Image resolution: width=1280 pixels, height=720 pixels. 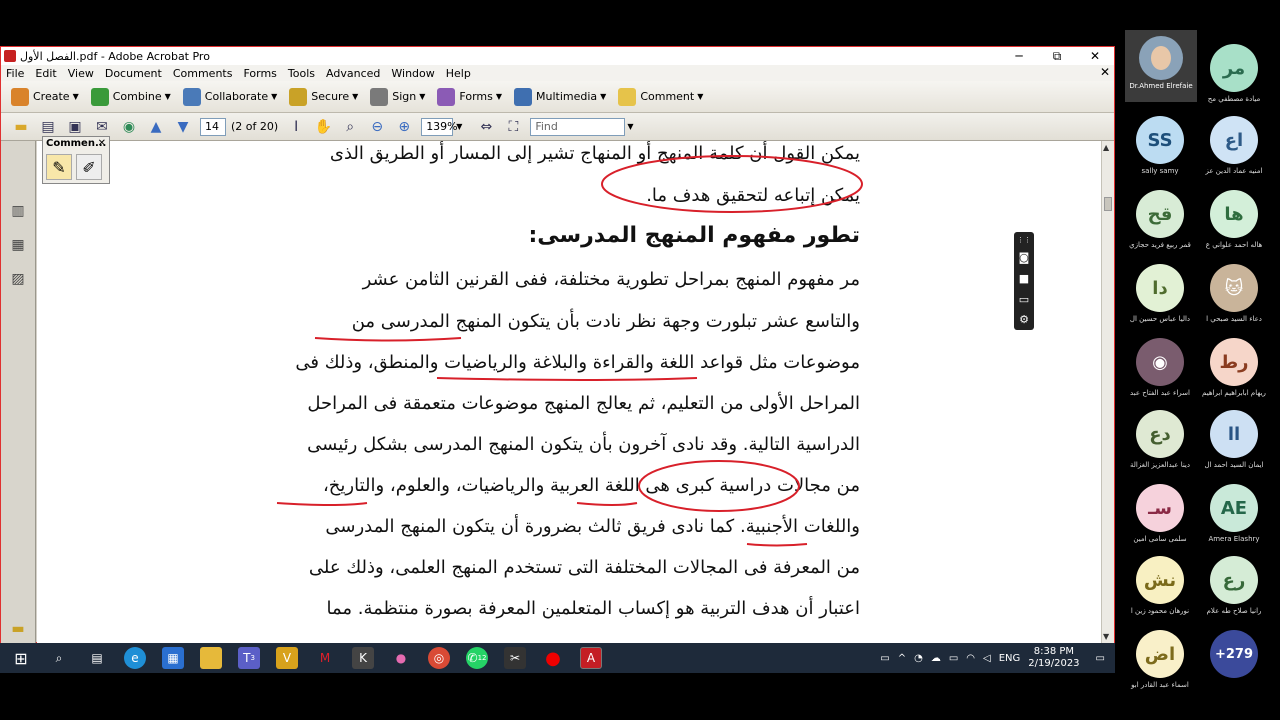 What do you see at coordinates (1024, 319) in the screenshot?
I see `gear-icon: ⚙` at bounding box center [1024, 319].